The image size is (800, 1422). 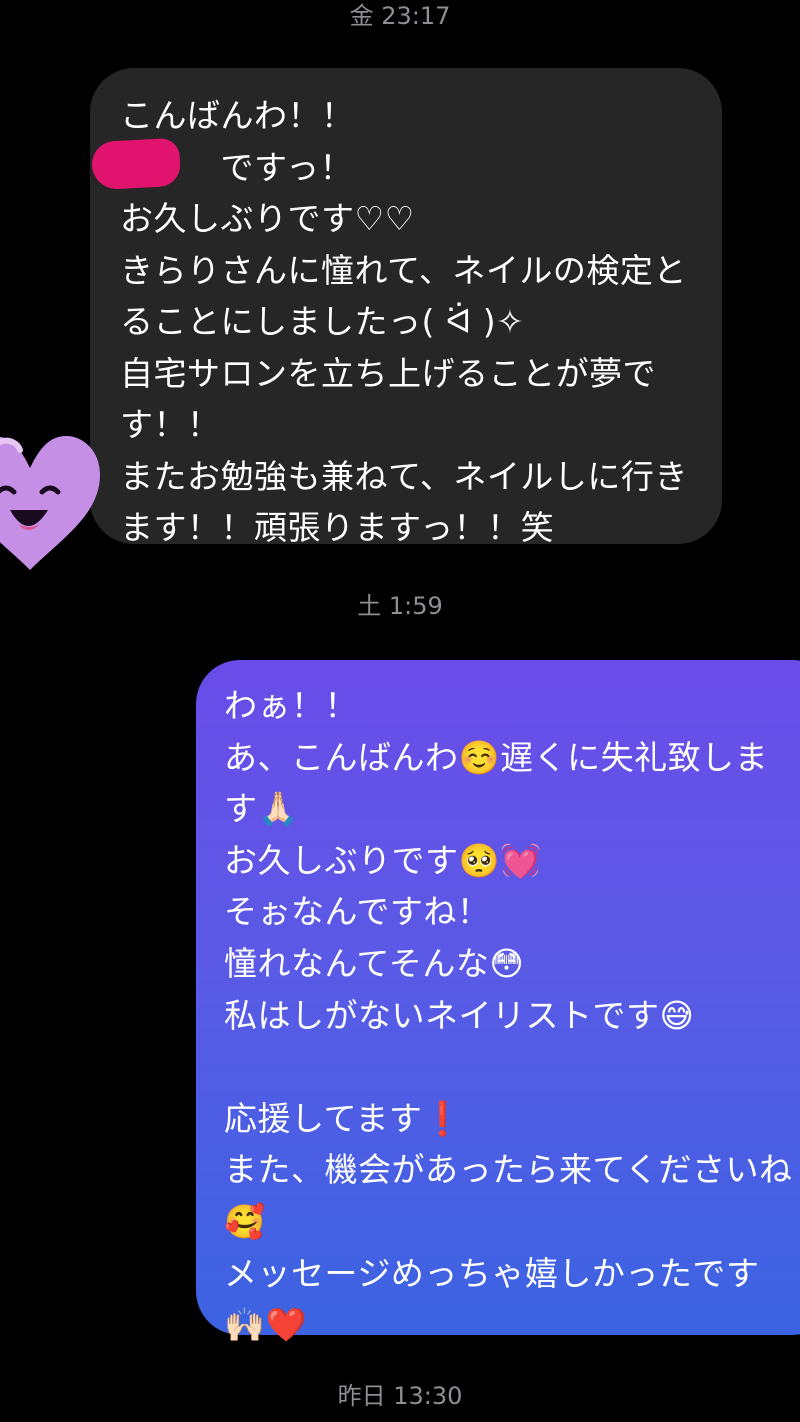 I want to click on message-line: 応援してます❗️, so click(x=344, y=1118).